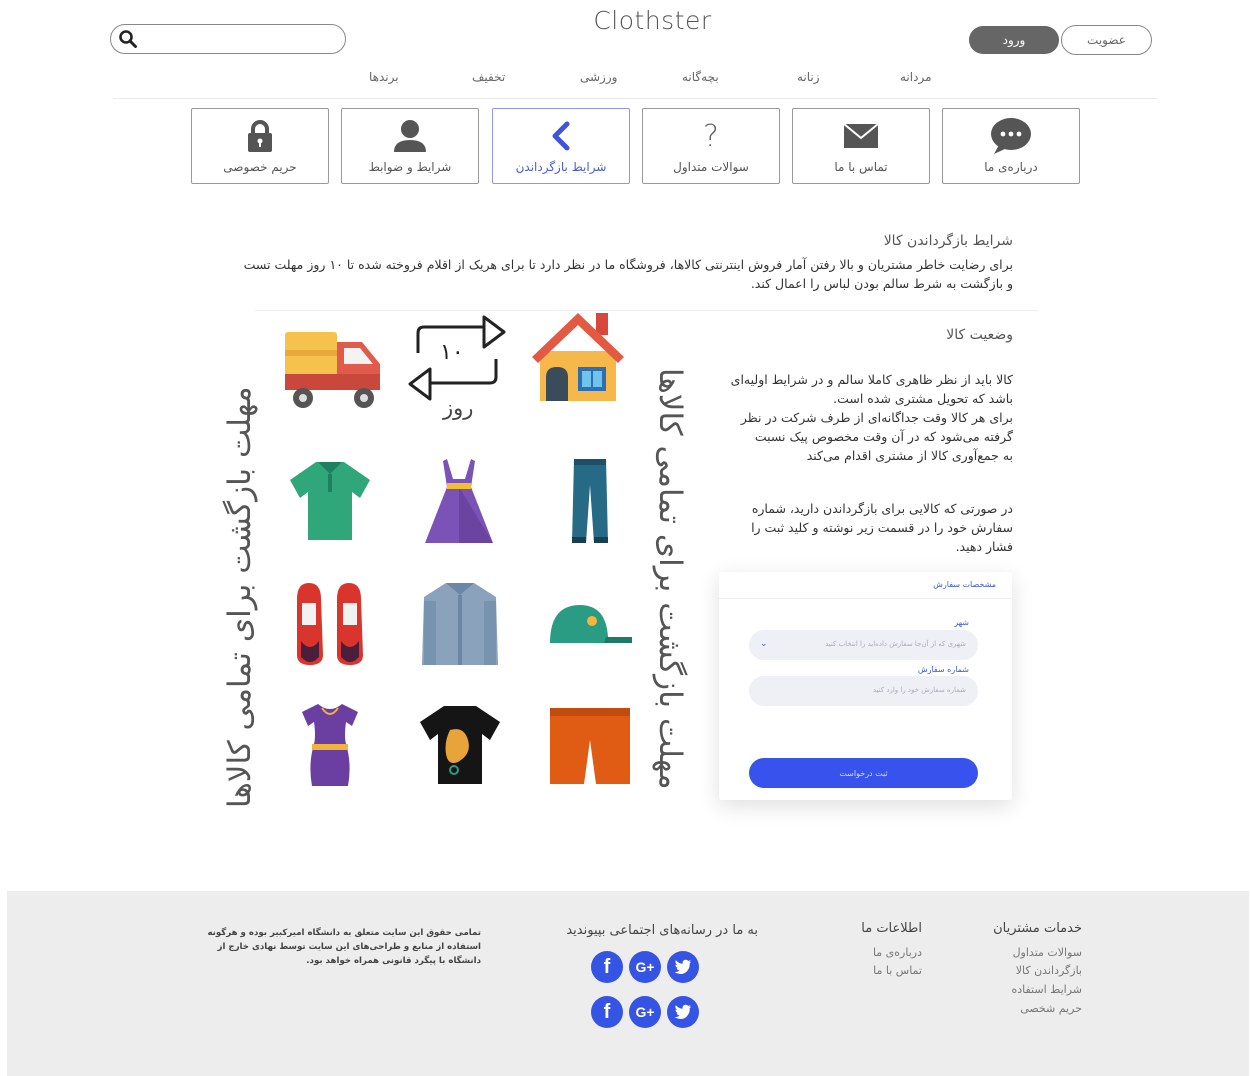 The image size is (1250, 1076). Describe the element at coordinates (984, 546) in the screenshot. I see `status-p2-line: فشار دهید.` at that location.